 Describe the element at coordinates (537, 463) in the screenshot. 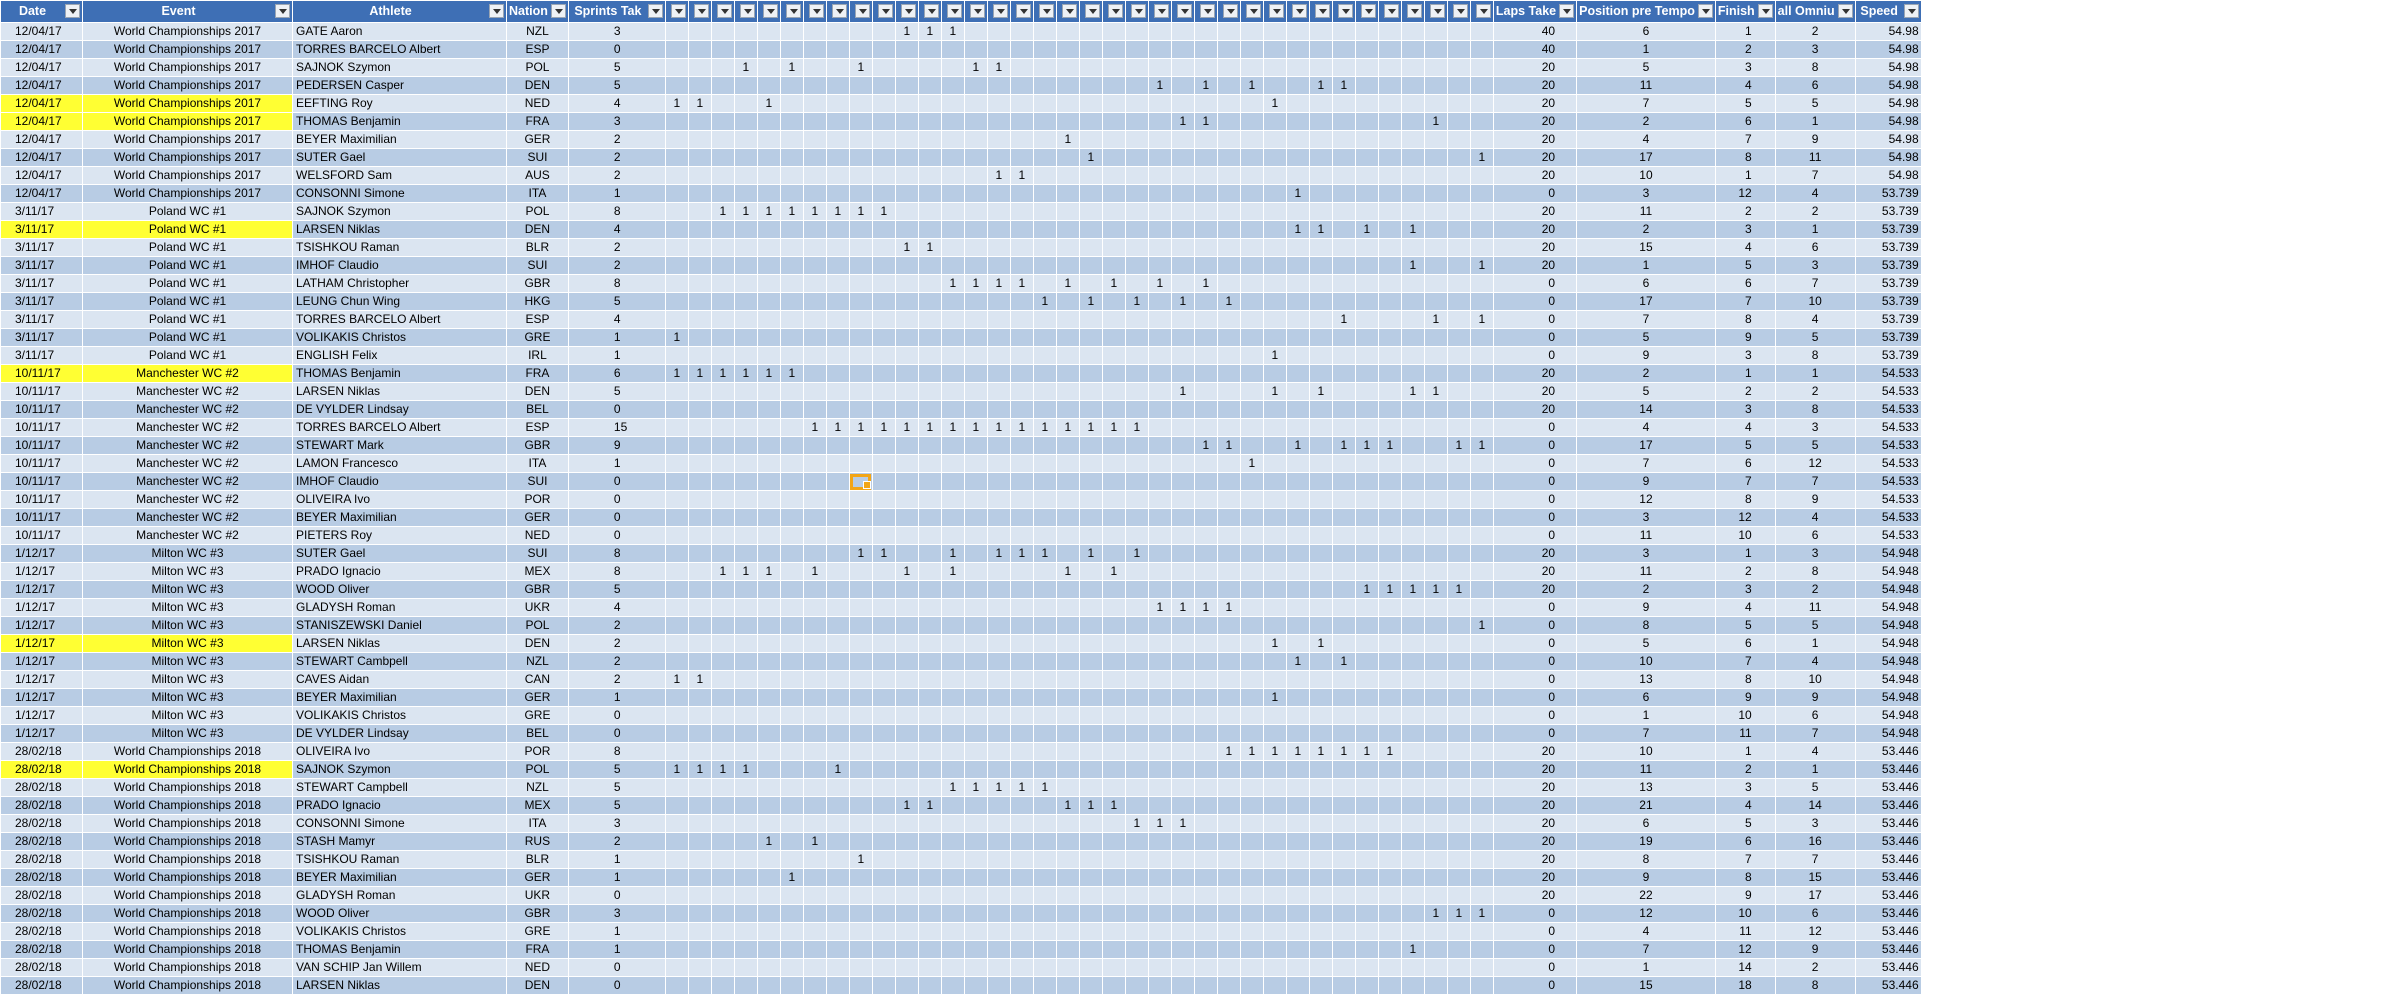

I see `cell-nation: ITA` at that location.